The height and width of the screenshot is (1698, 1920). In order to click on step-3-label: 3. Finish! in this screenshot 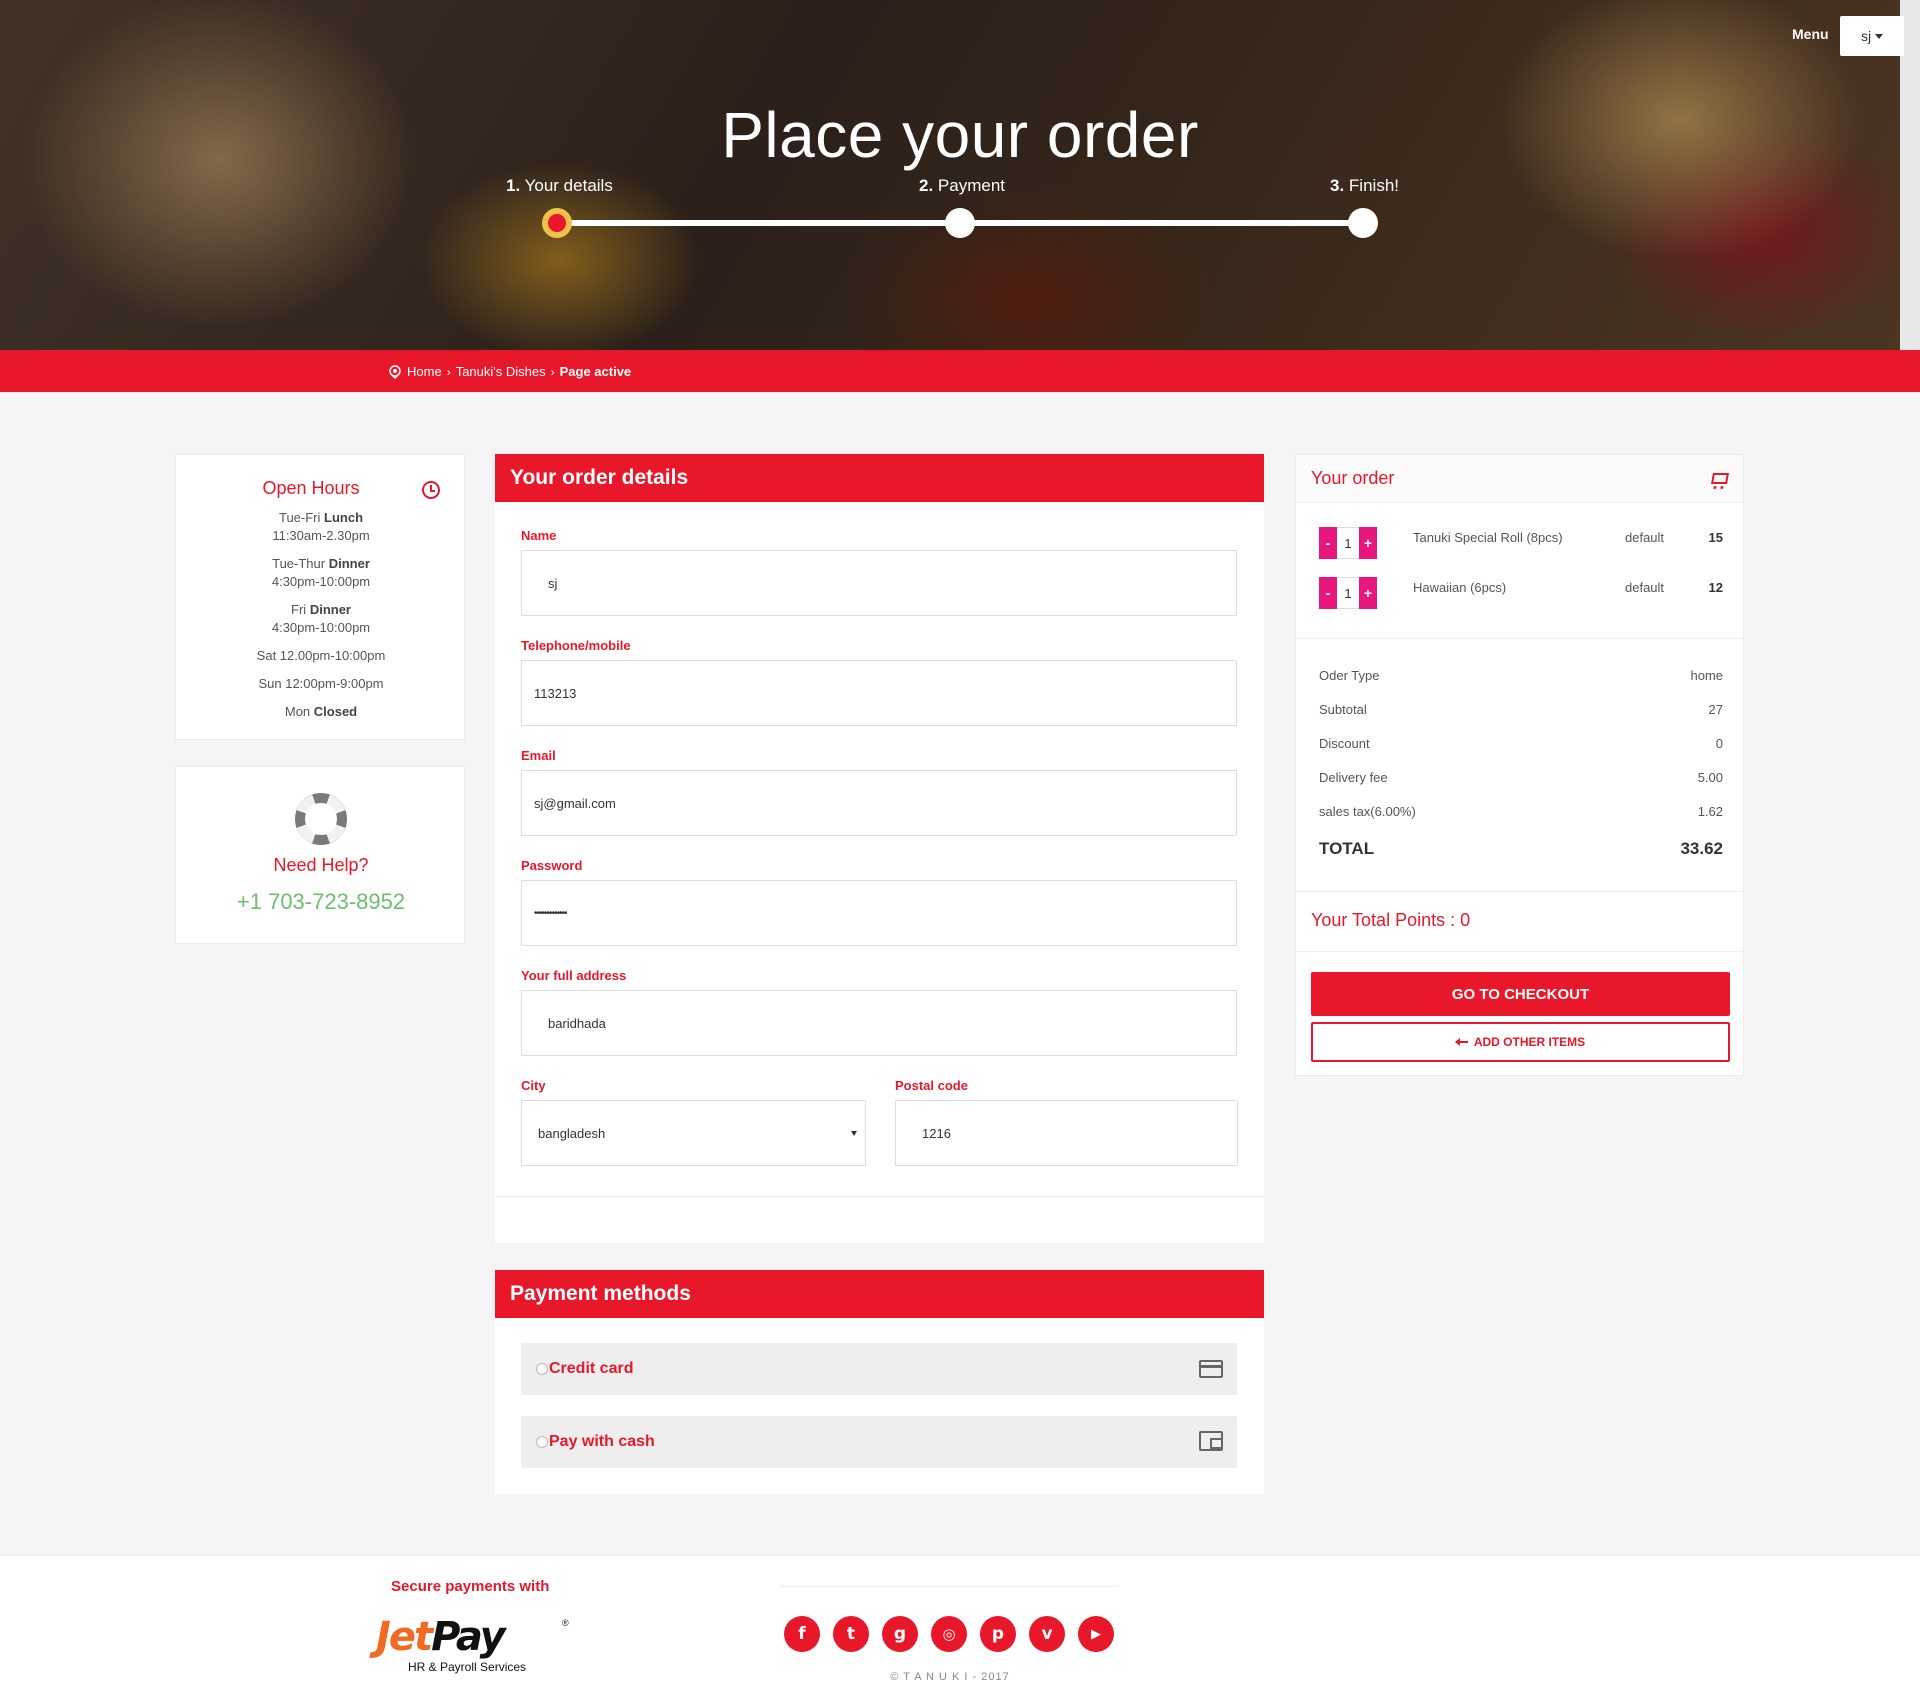, I will do `click(1364, 185)`.